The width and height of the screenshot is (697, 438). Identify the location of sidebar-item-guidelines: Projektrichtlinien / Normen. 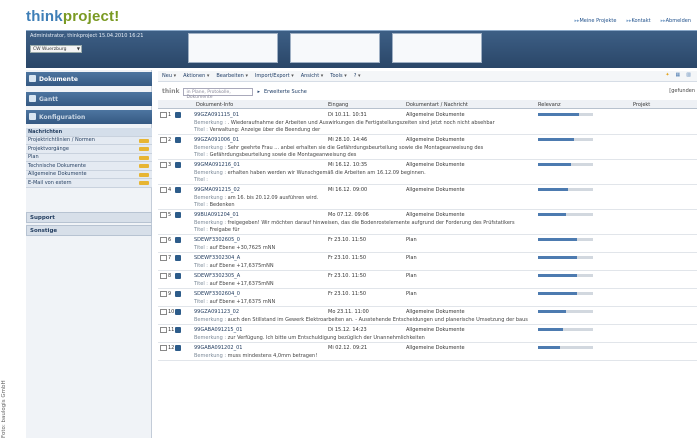
(89, 140).